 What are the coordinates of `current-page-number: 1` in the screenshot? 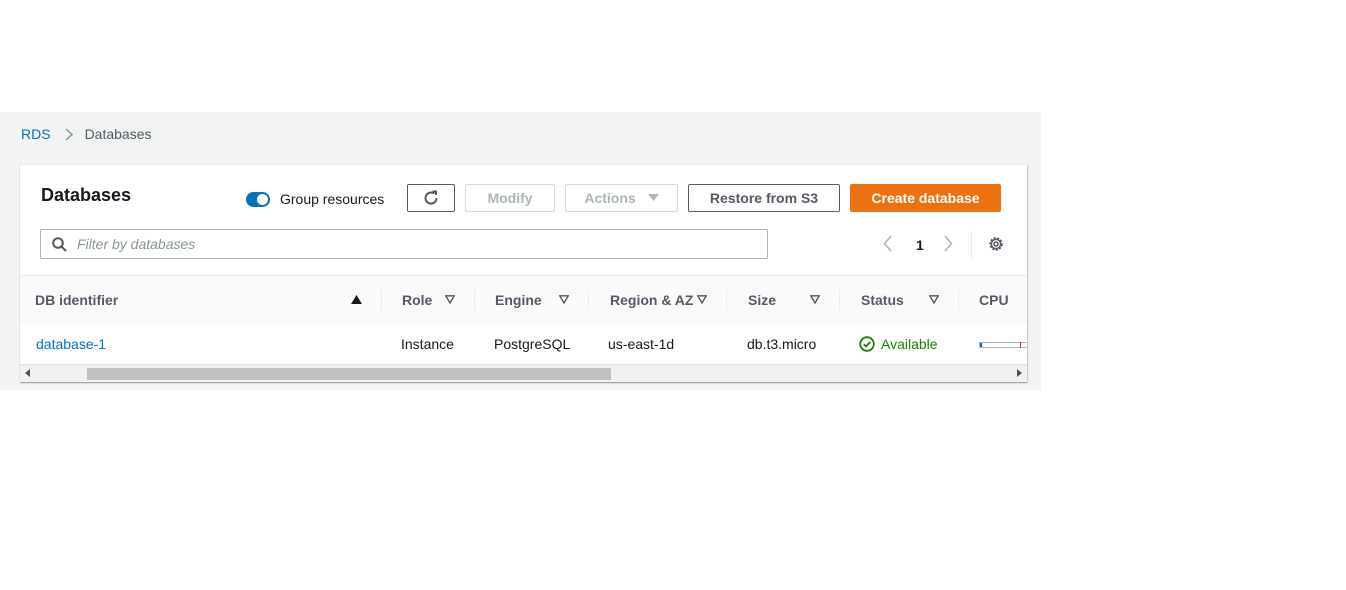 It's located at (920, 245).